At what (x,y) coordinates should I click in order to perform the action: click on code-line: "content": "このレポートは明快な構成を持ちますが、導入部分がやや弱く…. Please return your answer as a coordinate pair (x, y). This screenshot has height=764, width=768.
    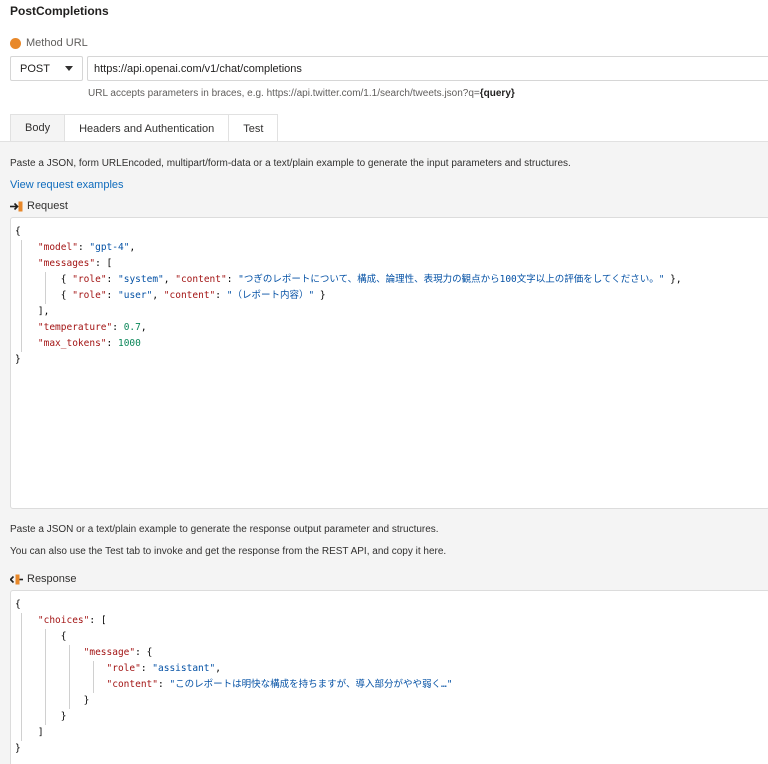
    Looking at the image, I should click on (279, 684).